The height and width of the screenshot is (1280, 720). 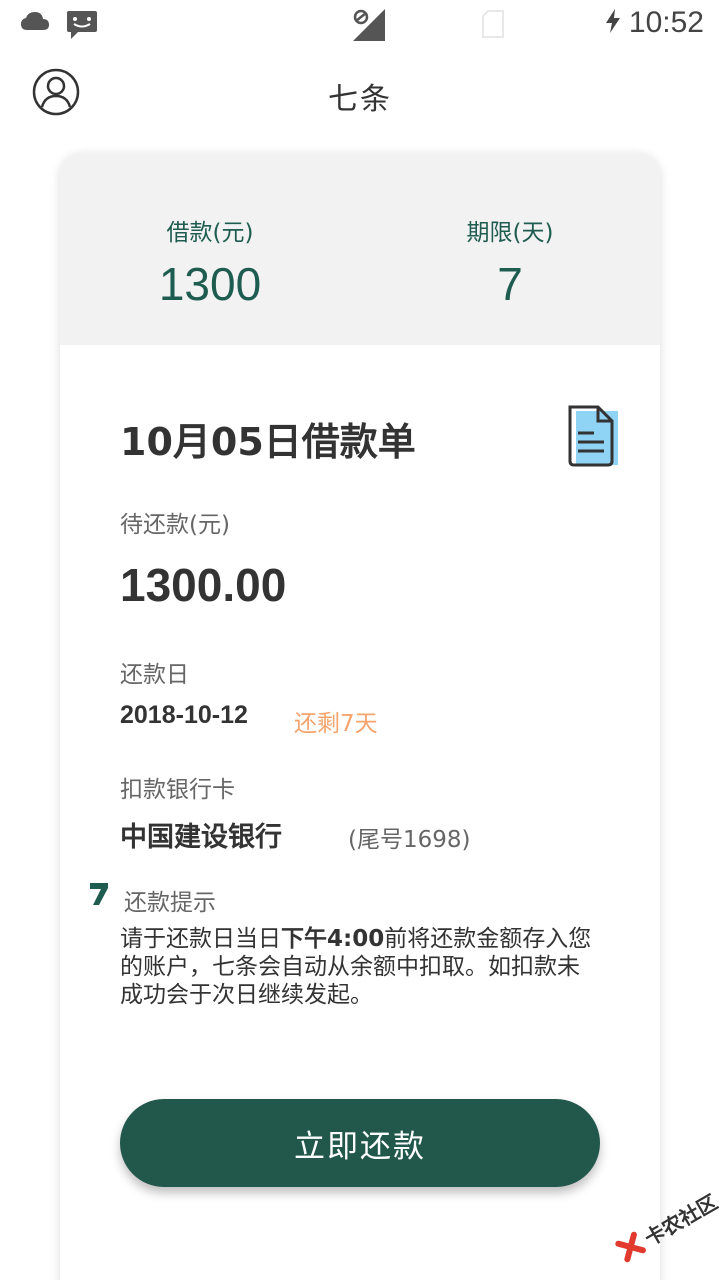 What do you see at coordinates (210, 233) in the screenshot?
I see `loan-amount-label: 借款(元)` at bounding box center [210, 233].